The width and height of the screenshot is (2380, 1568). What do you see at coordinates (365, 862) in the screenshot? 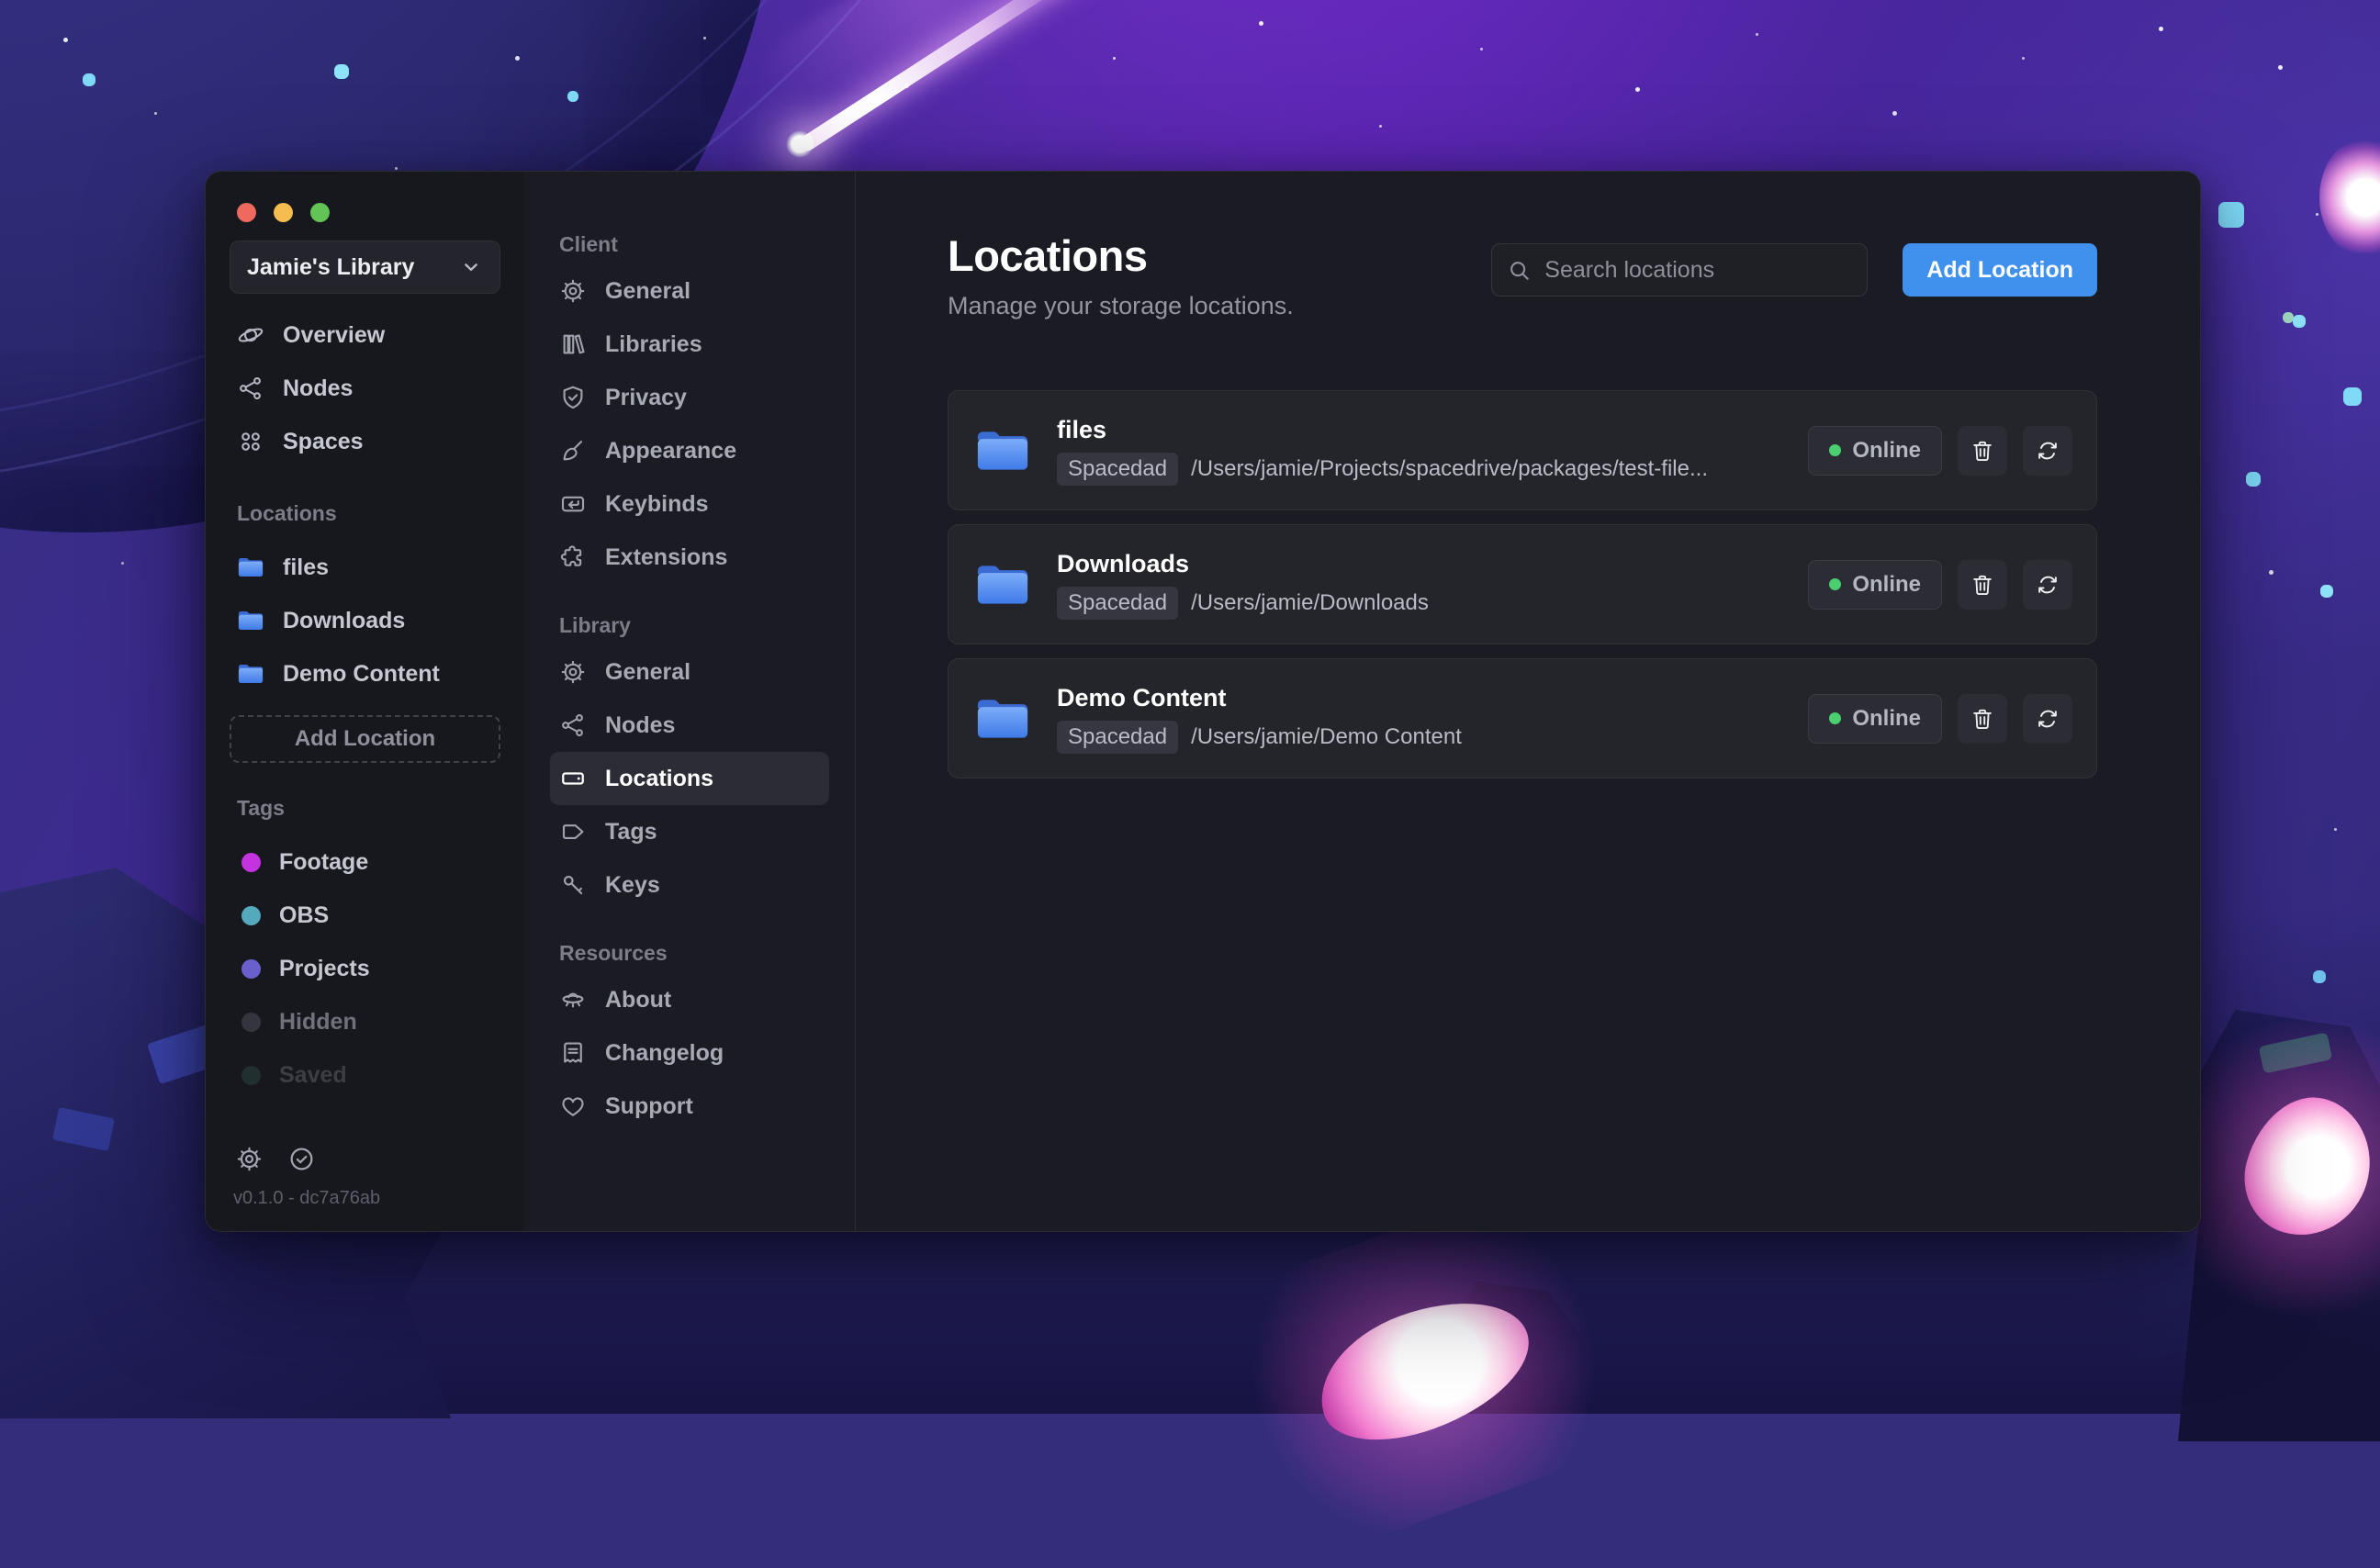
I see `tag-footage: Footage` at bounding box center [365, 862].